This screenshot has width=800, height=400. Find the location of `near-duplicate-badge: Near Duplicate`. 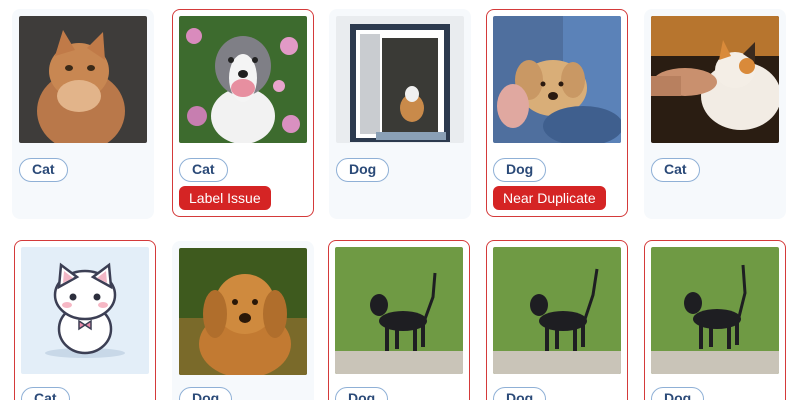

near-duplicate-badge: Near Duplicate is located at coordinates (549, 198).